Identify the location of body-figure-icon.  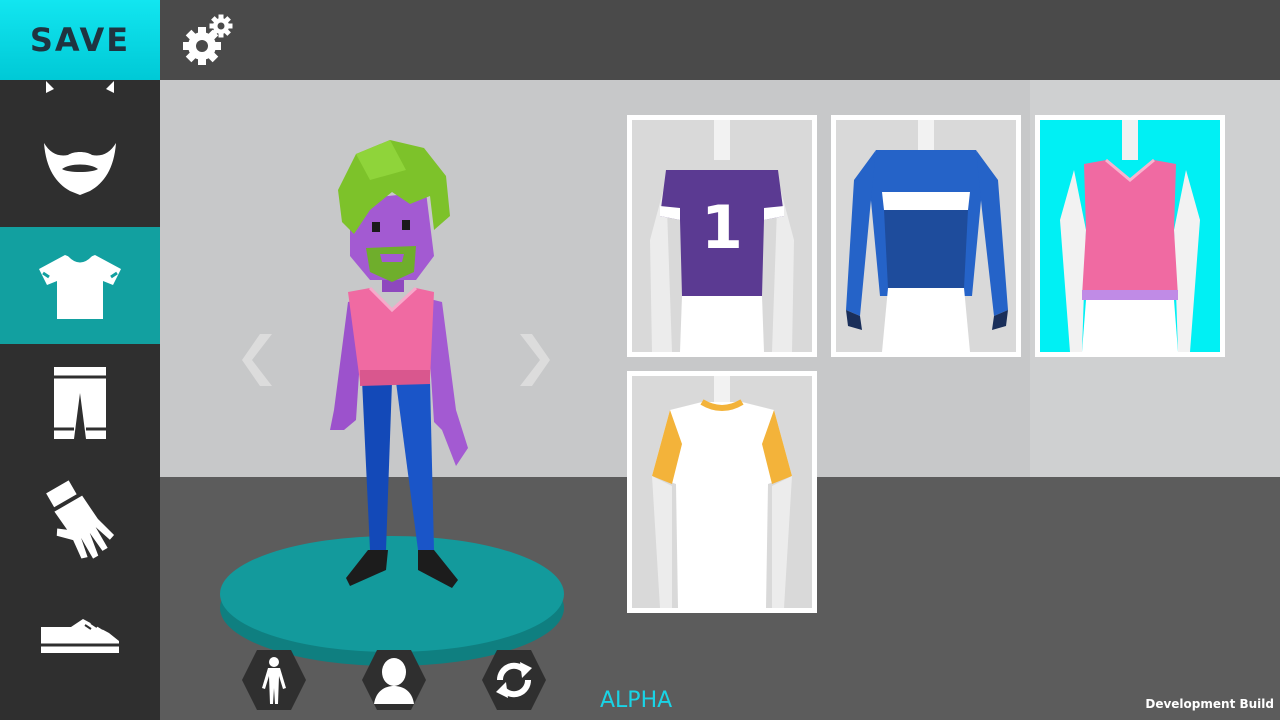
(274, 680).